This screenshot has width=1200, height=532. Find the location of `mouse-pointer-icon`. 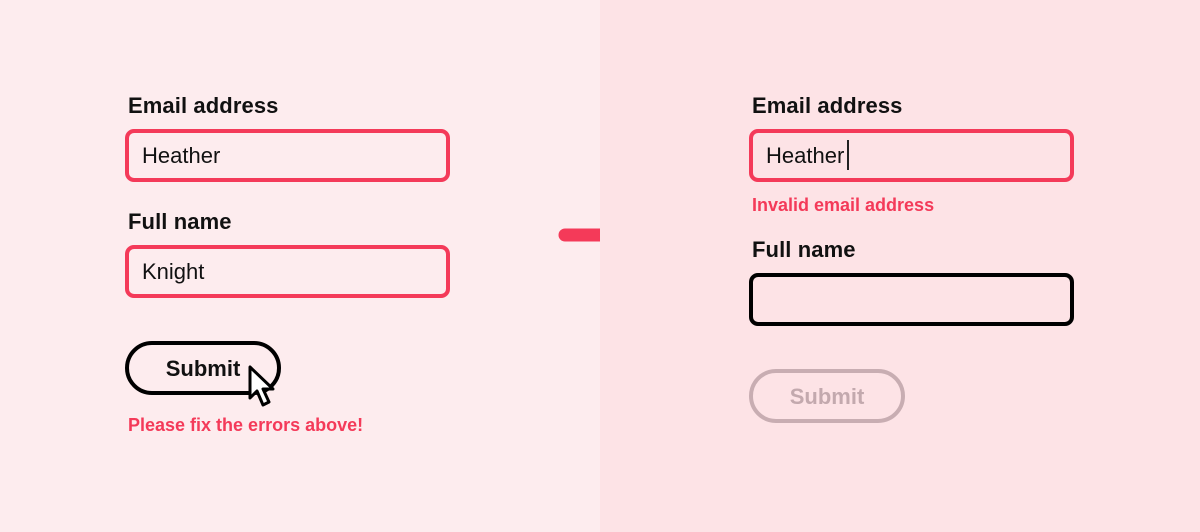

mouse-pointer-icon is located at coordinates (261, 386).